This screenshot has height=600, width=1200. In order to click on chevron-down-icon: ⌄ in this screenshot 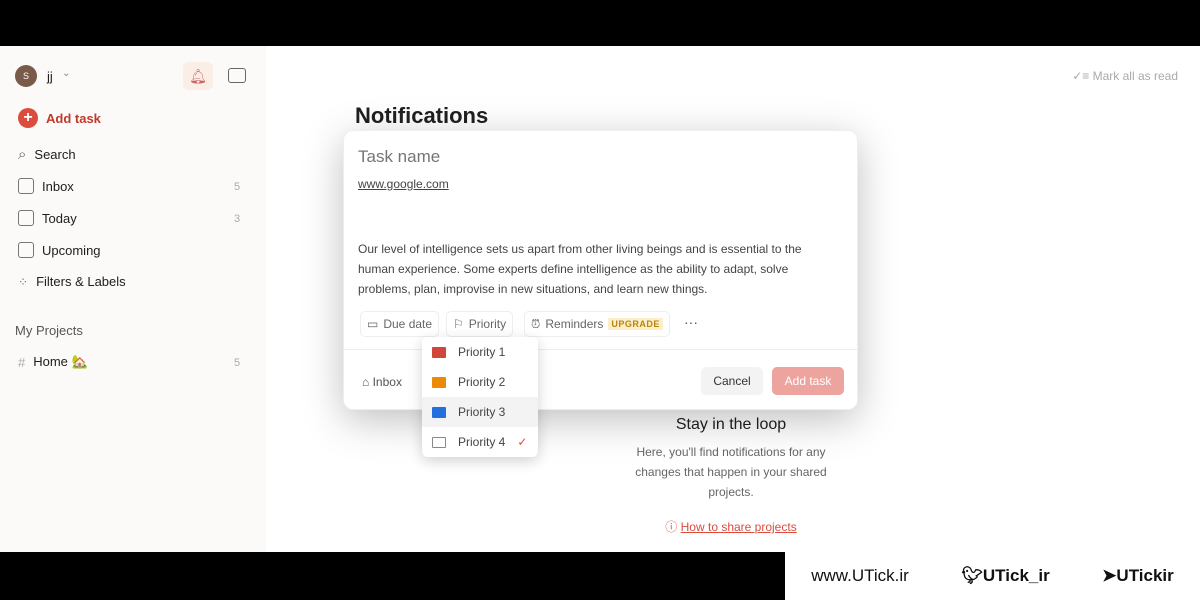, I will do `click(66, 73)`.